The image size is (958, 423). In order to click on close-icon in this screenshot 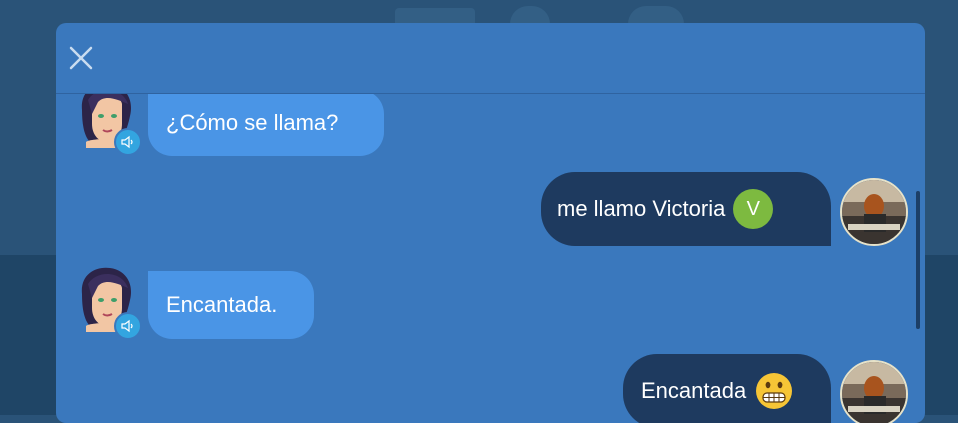, I will do `click(81, 58)`.